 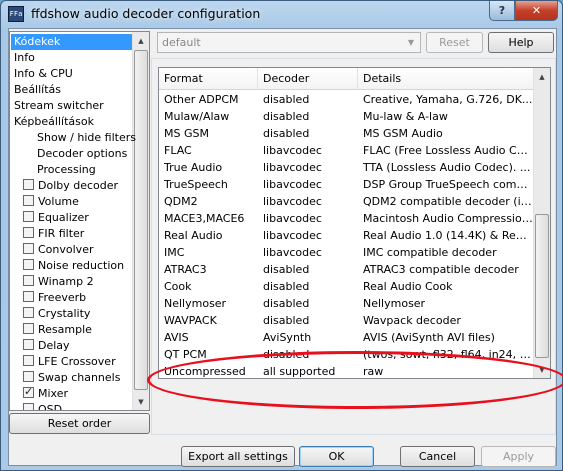 What do you see at coordinates (57, 330) in the screenshot?
I see `tree-item: Resample` at bounding box center [57, 330].